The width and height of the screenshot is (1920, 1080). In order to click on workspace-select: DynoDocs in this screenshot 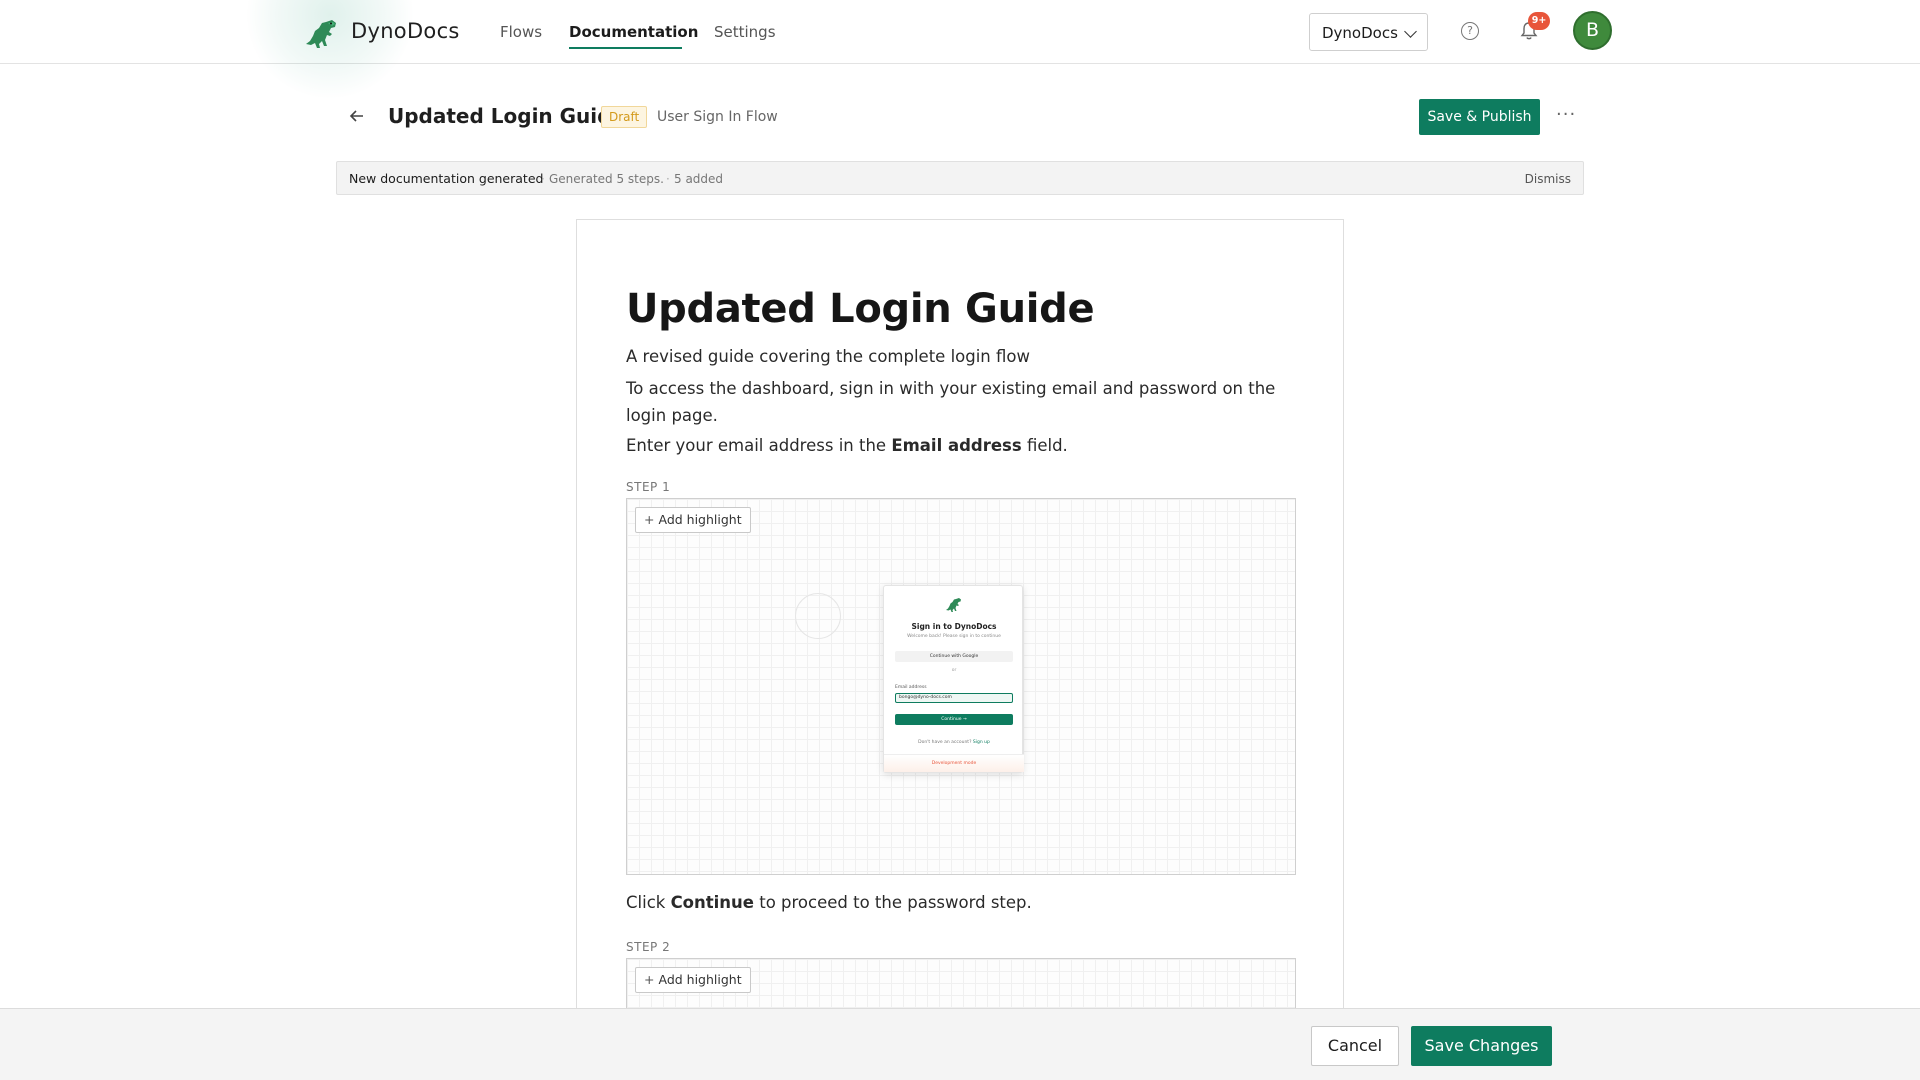, I will do `click(1368, 32)`.